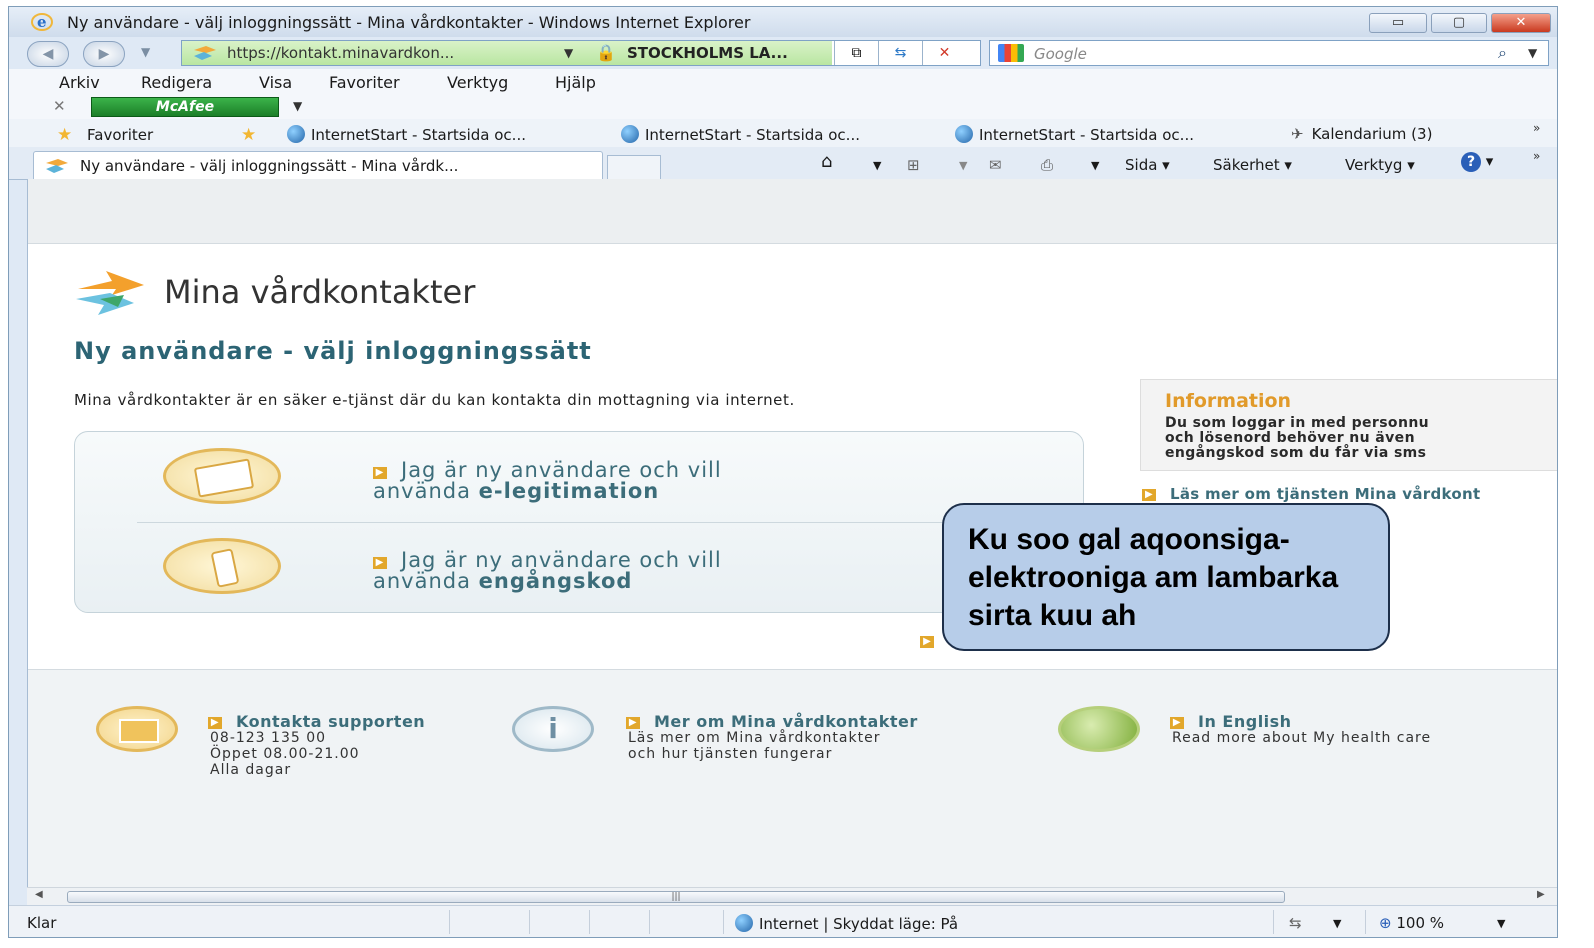 This screenshot has width=1594, height=948. Describe the element at coordinates (944, 53) in the screenshot. I see `stop-icon: ✕` at that location.